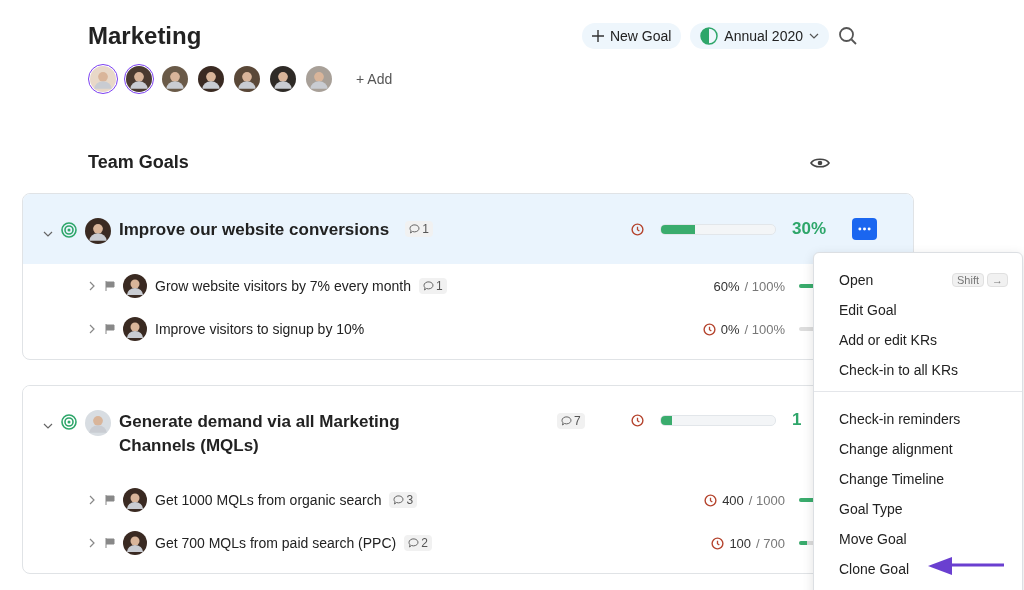 This screenshot has width=1024, height=590. What do you see at coordinates (968, 280) in the screenshot?
I see `shortcut-key: Shift` at bounding box center [968, 280].